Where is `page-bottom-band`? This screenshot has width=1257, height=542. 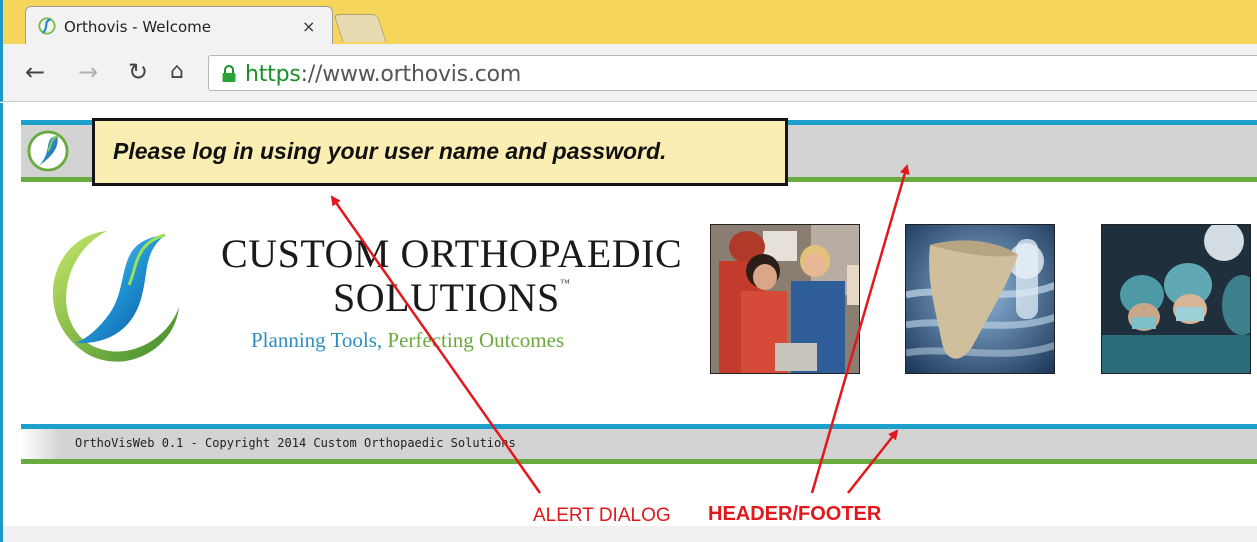
page-bottom-band is located at coordinates (630, 534).